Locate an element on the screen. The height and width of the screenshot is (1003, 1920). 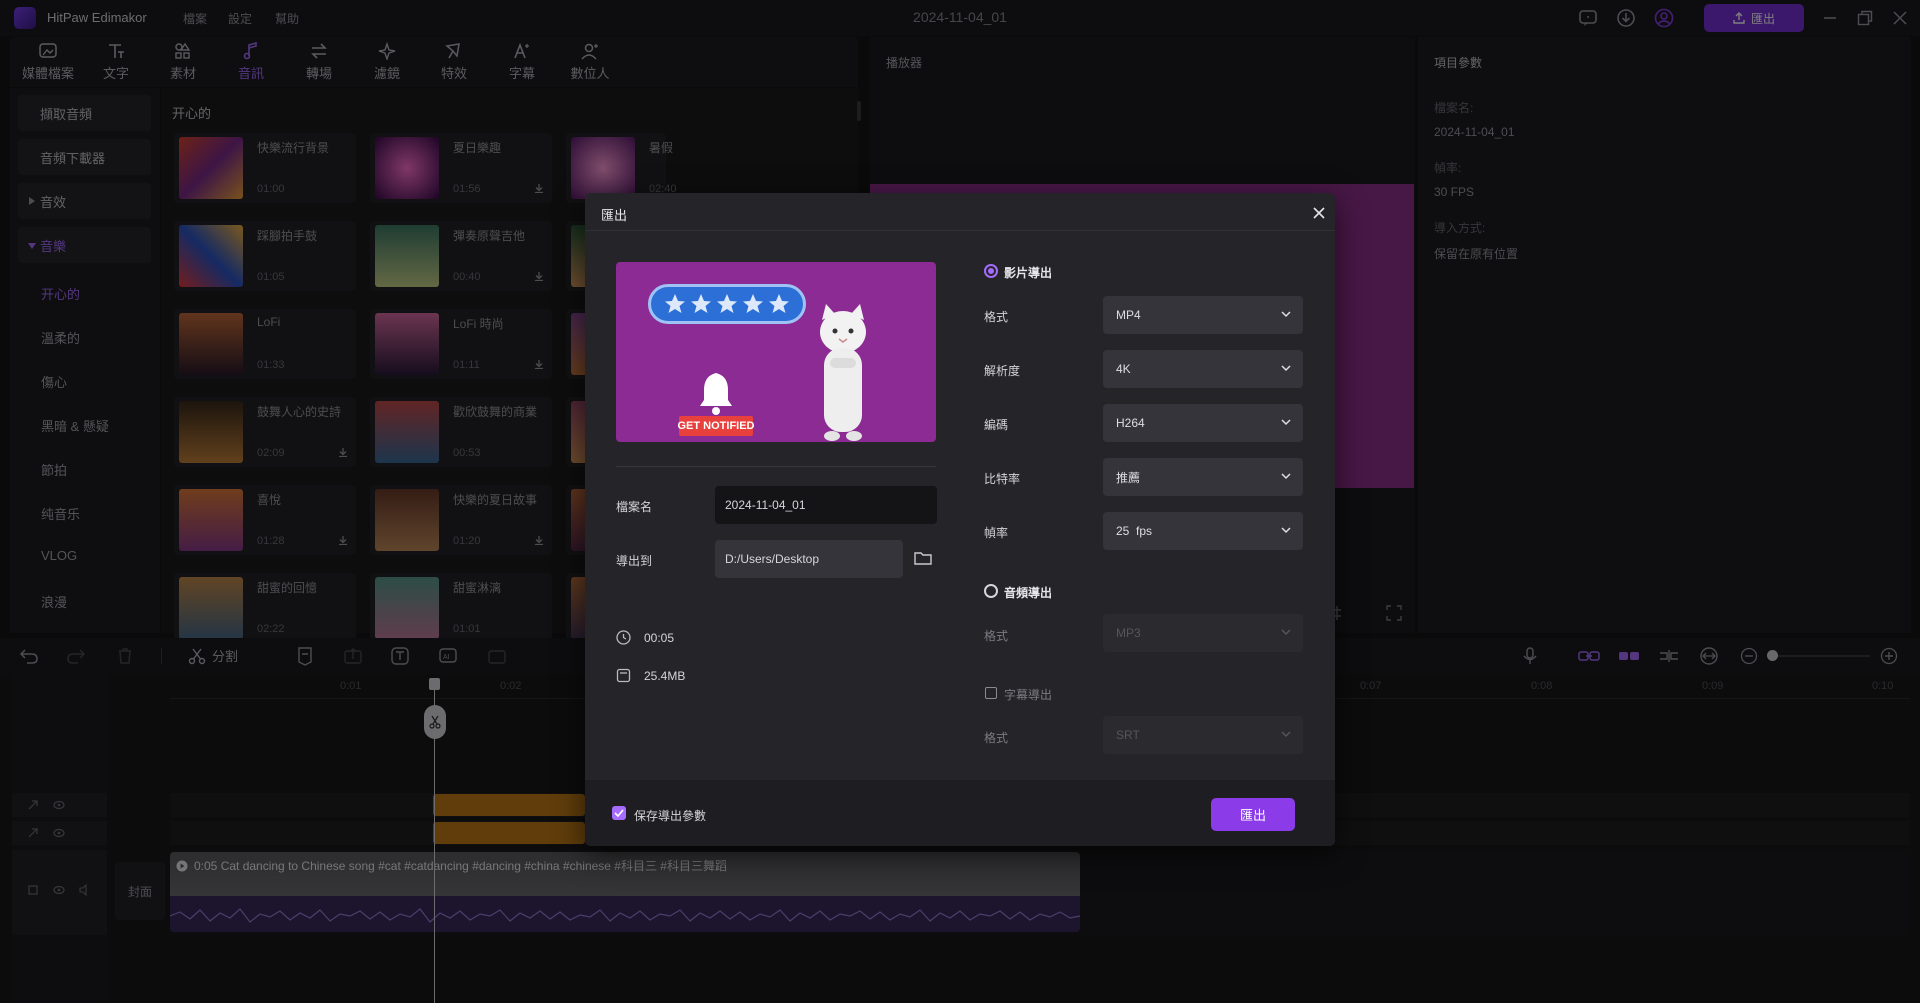
radio-dot is located at coordinates (991, 271).